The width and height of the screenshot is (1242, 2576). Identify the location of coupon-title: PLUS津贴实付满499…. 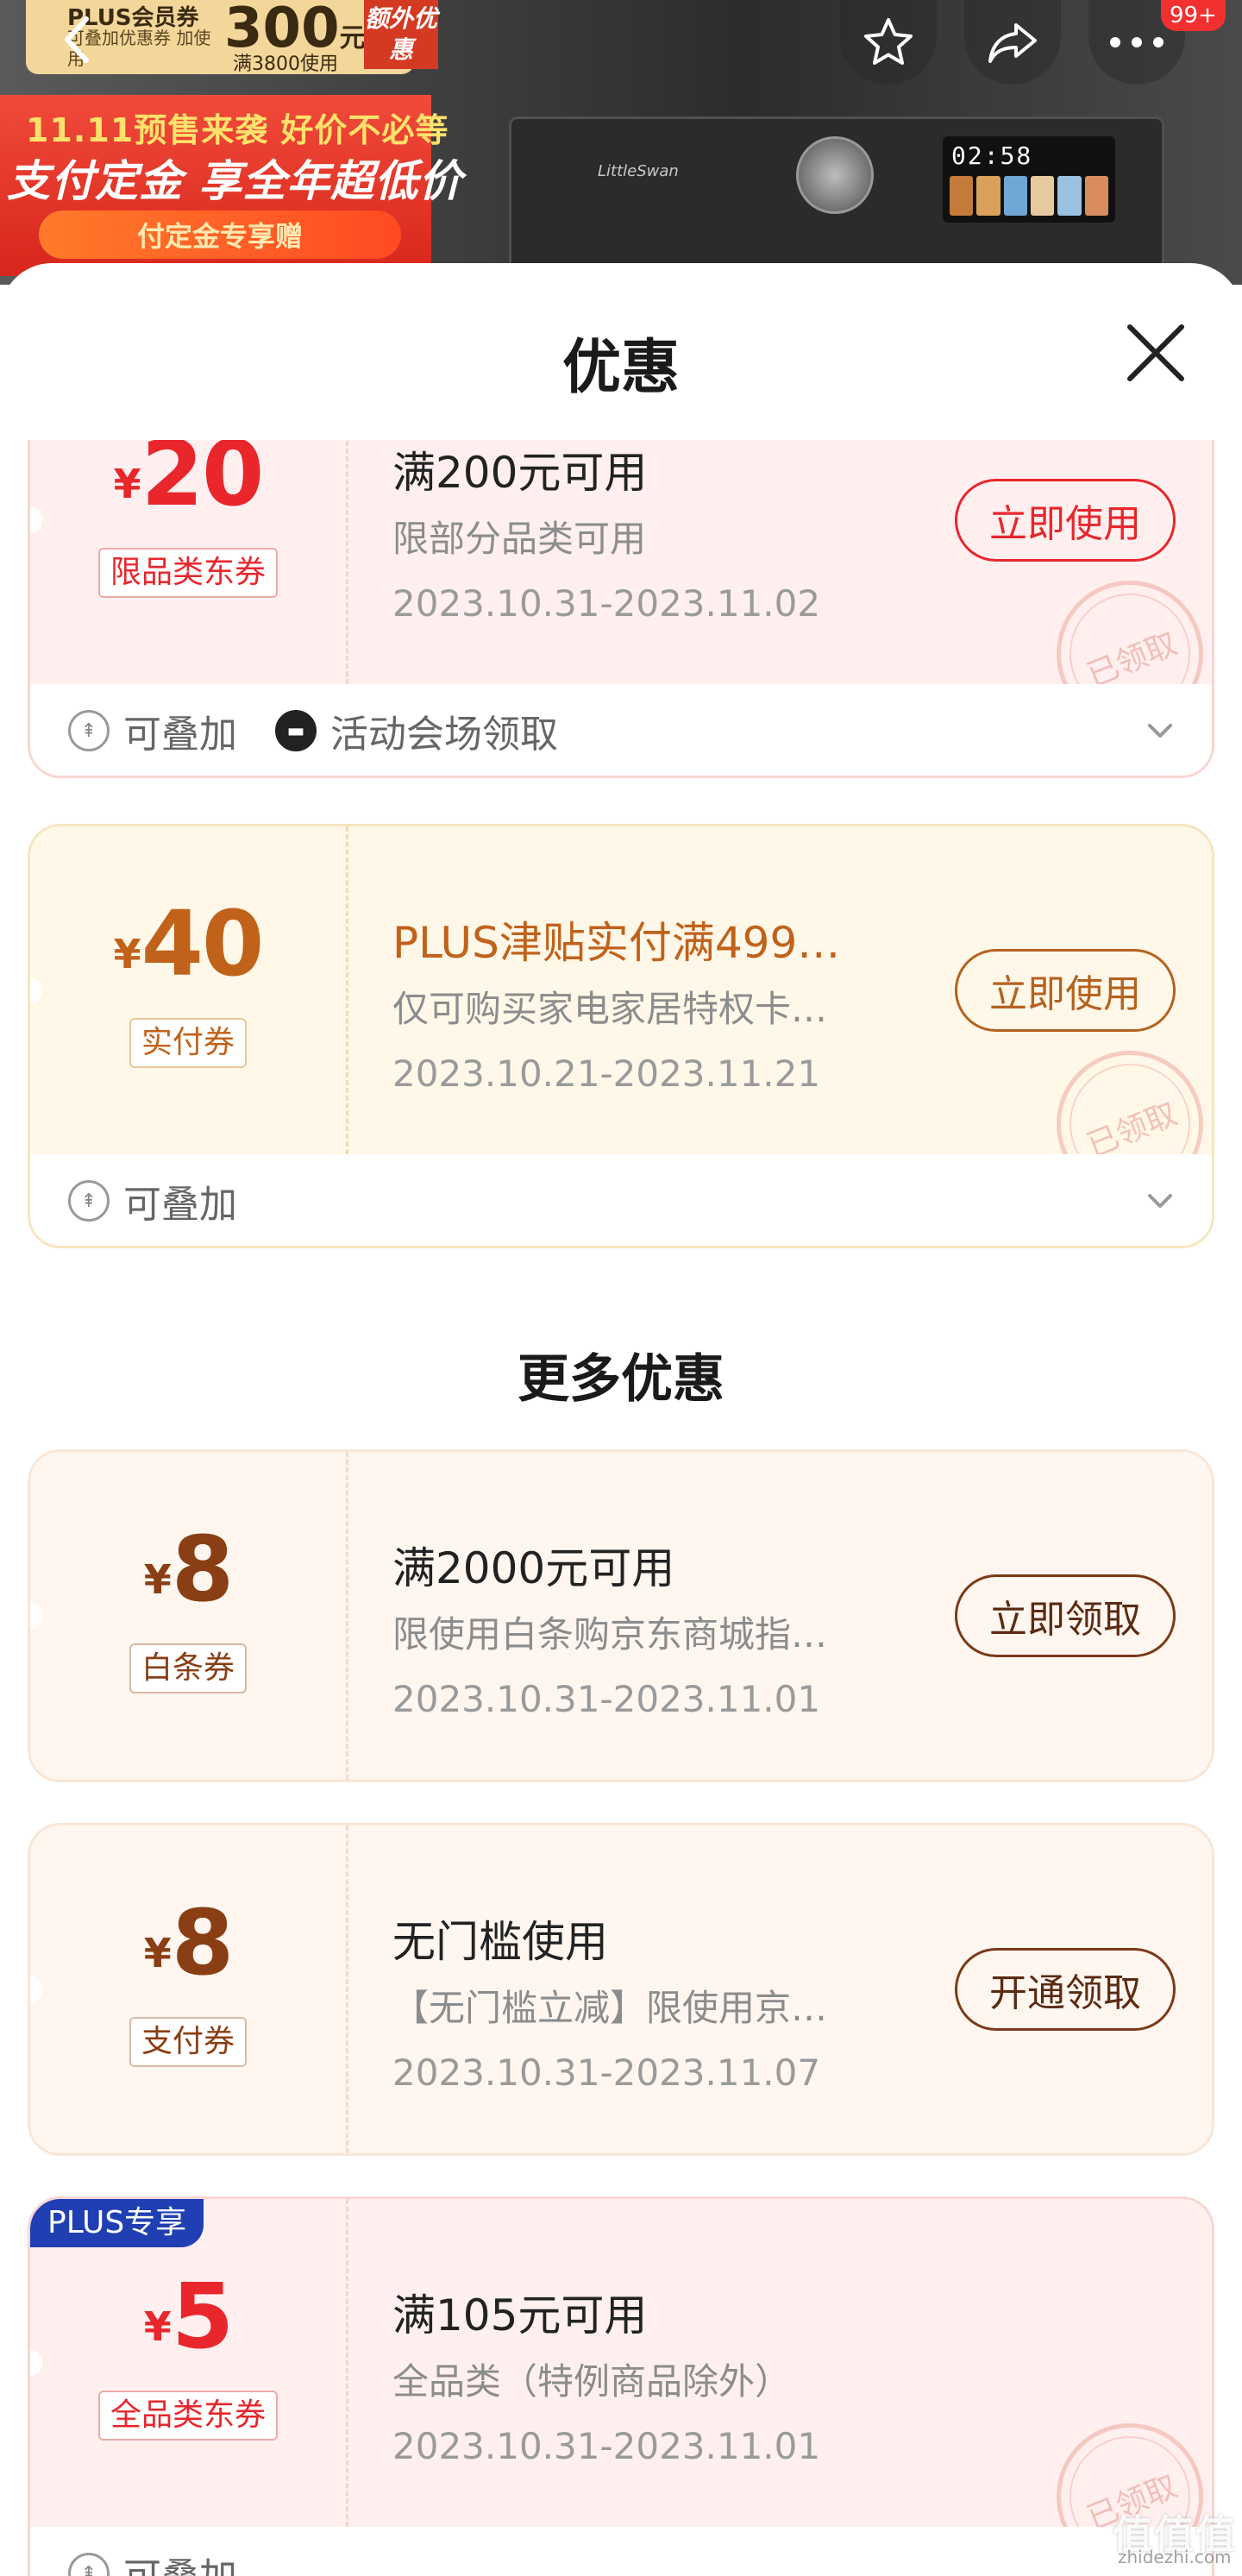
(617, 943).